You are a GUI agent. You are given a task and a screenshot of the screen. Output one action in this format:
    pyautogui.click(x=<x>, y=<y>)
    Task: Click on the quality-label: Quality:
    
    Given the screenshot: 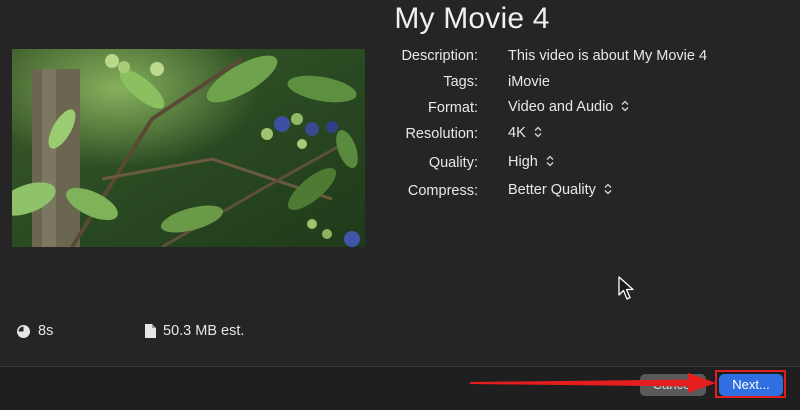 What is the action you would take?
    pyautogui.click(x=453, y=163)
    